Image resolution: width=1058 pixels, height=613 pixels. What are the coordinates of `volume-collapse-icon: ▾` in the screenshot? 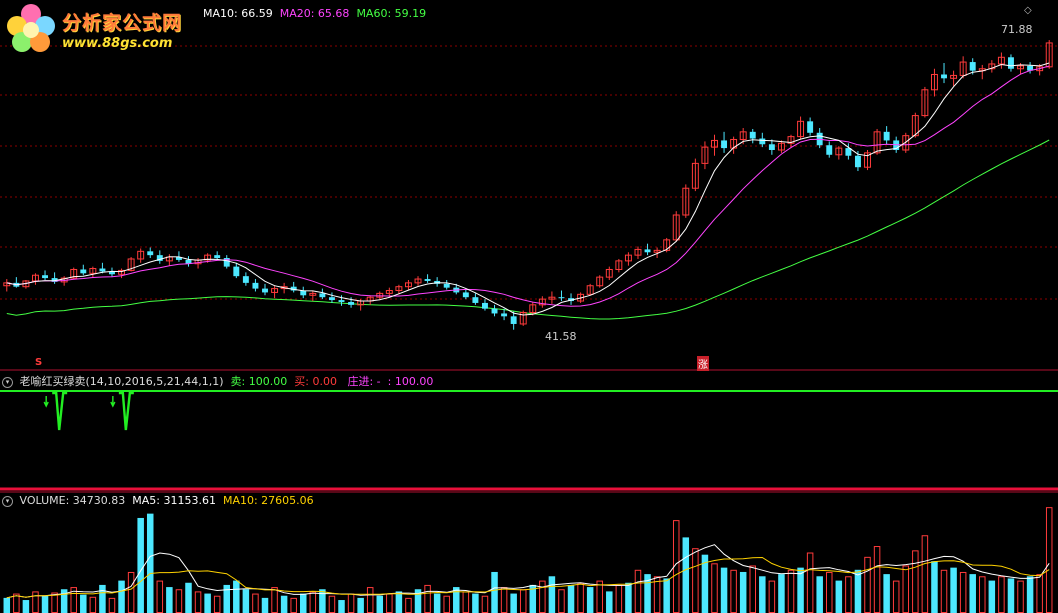 It's located at (7, 501).